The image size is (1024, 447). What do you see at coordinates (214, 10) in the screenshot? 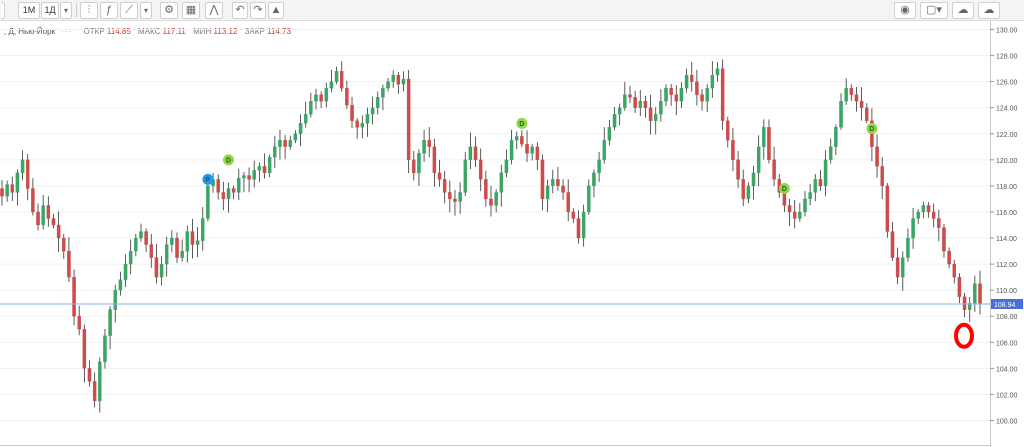
I see `chart-type-icon: ⋀` at bounding box center [214, 10].